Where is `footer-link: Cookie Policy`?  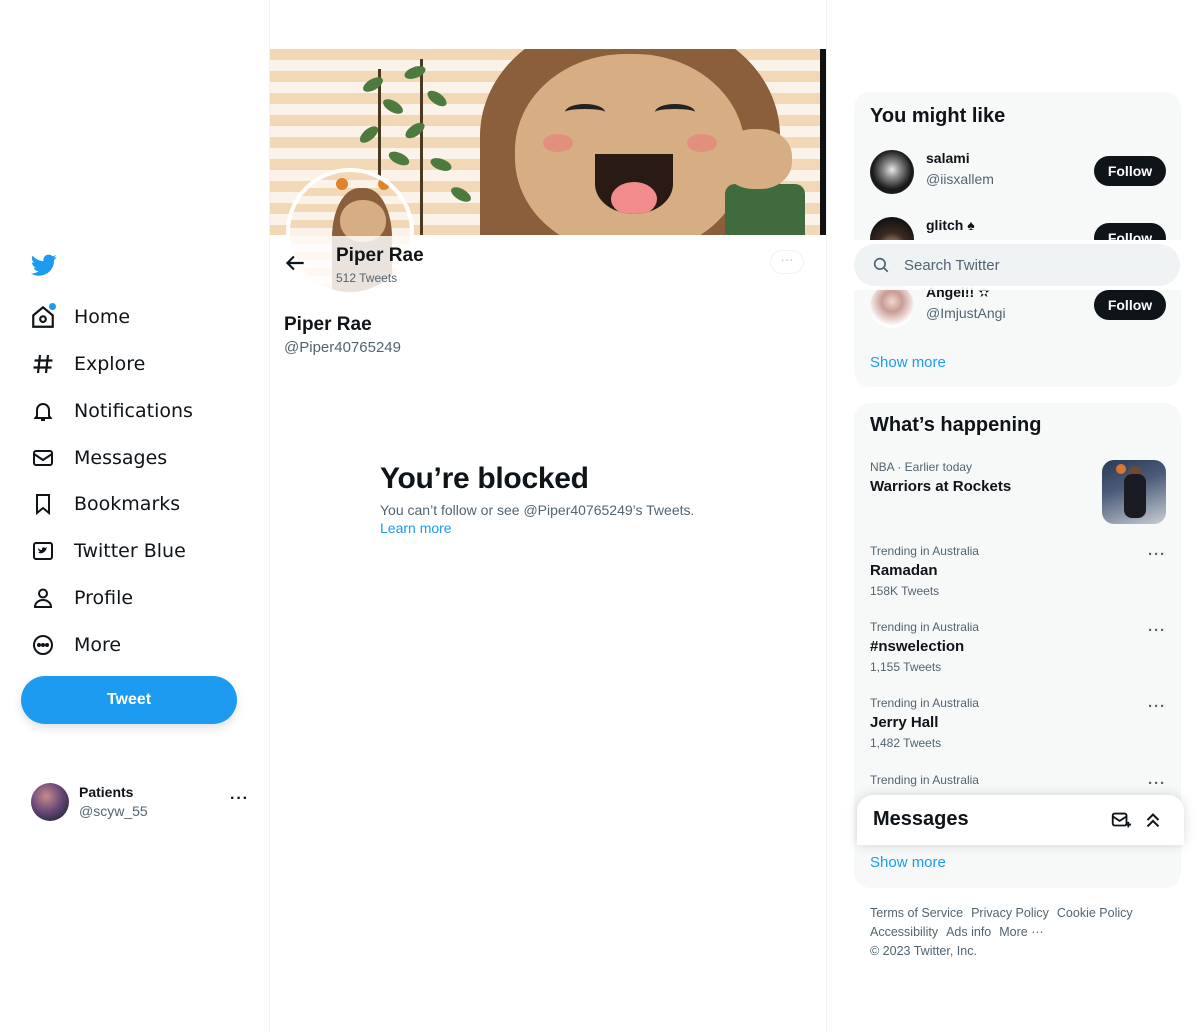
footer-link: Cookie Policy is located at coordinates (1095, 913).